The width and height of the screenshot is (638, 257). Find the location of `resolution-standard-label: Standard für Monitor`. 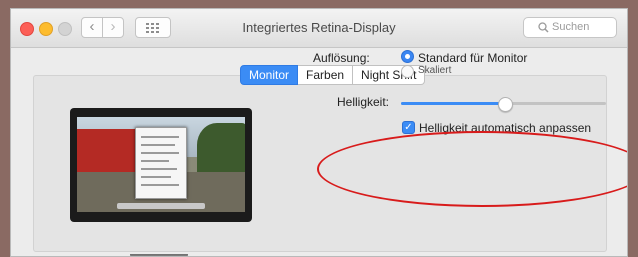

resolution-standard-label: Standard für Monitor is located at coordinates (472, 58).